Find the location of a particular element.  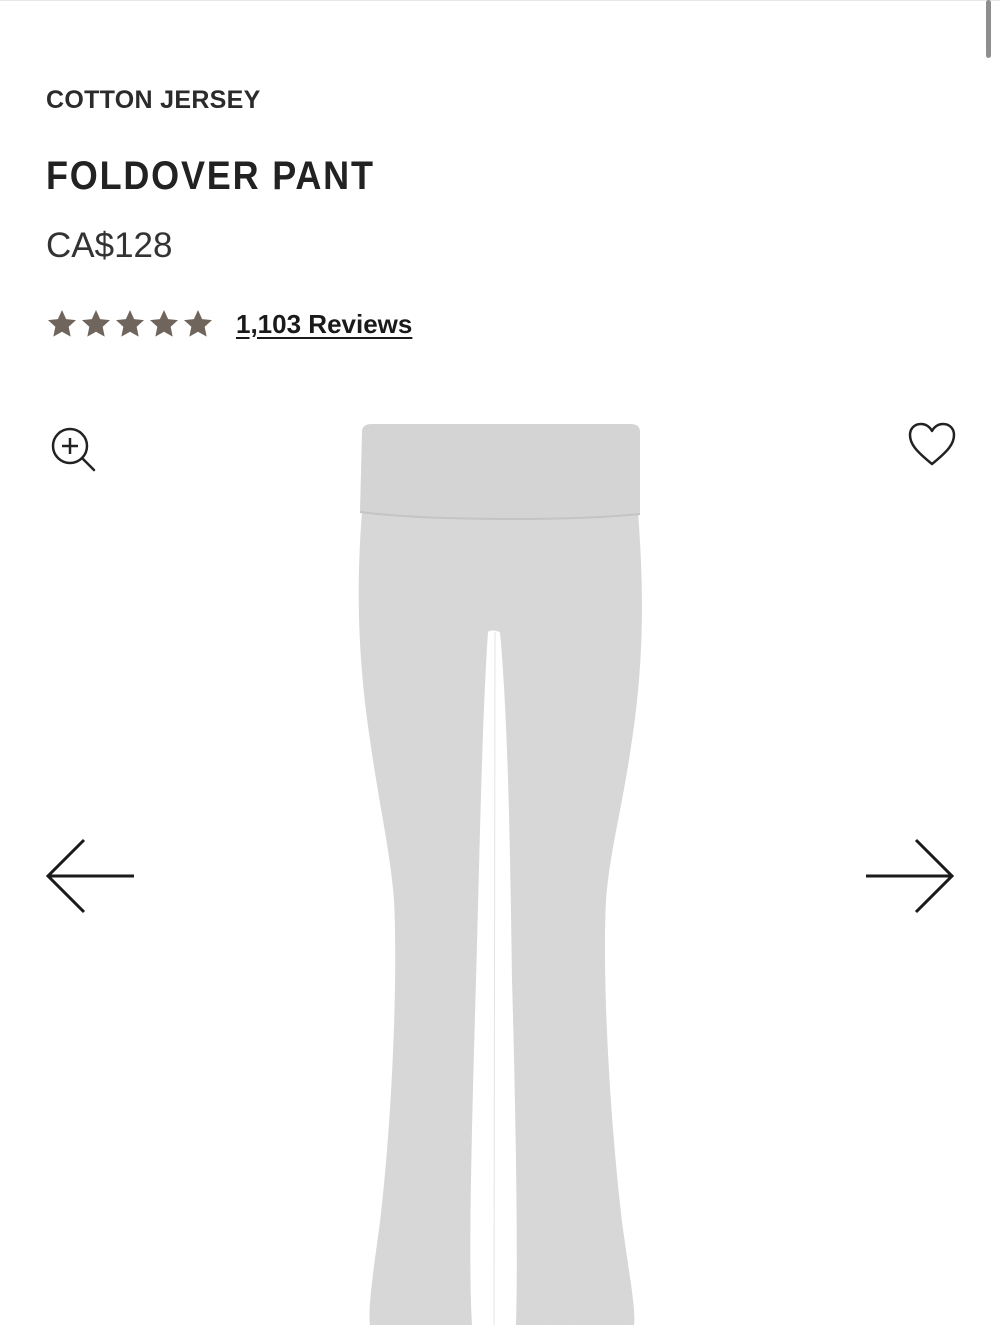

zoom-in-icon is located at coordinates (73, 449).